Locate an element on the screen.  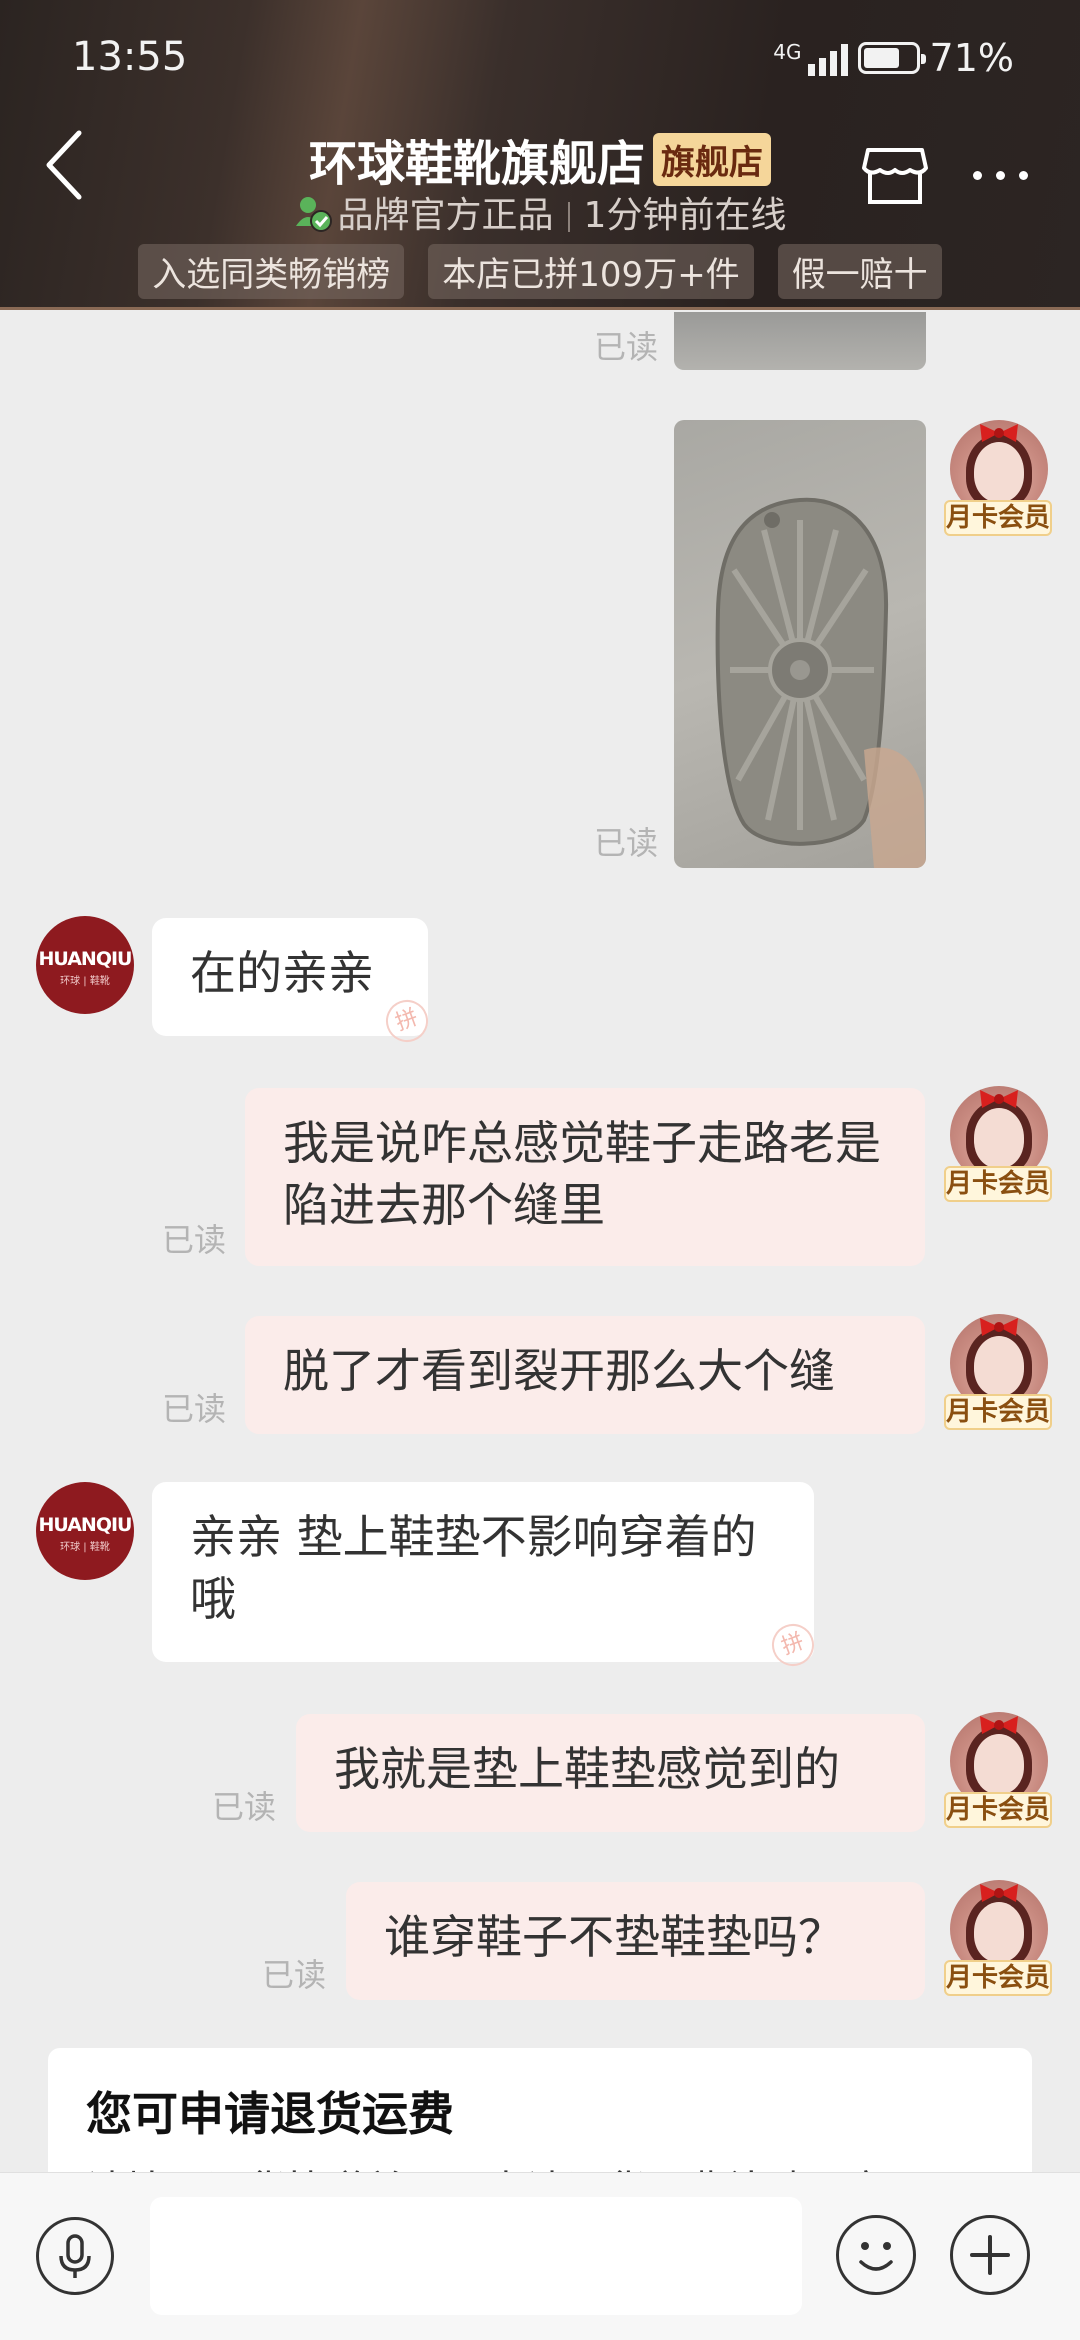
shop-tag: 假一赔十 is located at coordinates (859, 271).